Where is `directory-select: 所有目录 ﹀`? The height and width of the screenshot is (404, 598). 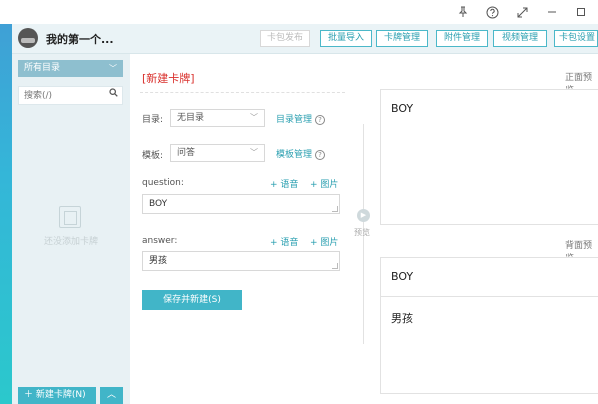 directory-select: 所有目录 ﹀ is located at coordinates (70, 68).